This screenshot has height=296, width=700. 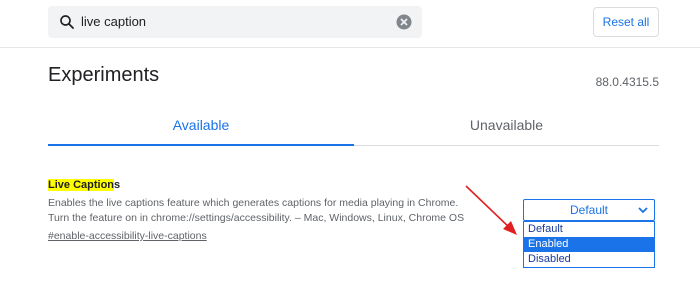 What do you see at coordinates (127, 236) in the screenshot?
I see `experiment-link: #enable-accessibility-live-captions` at bounding box center [127, 236].